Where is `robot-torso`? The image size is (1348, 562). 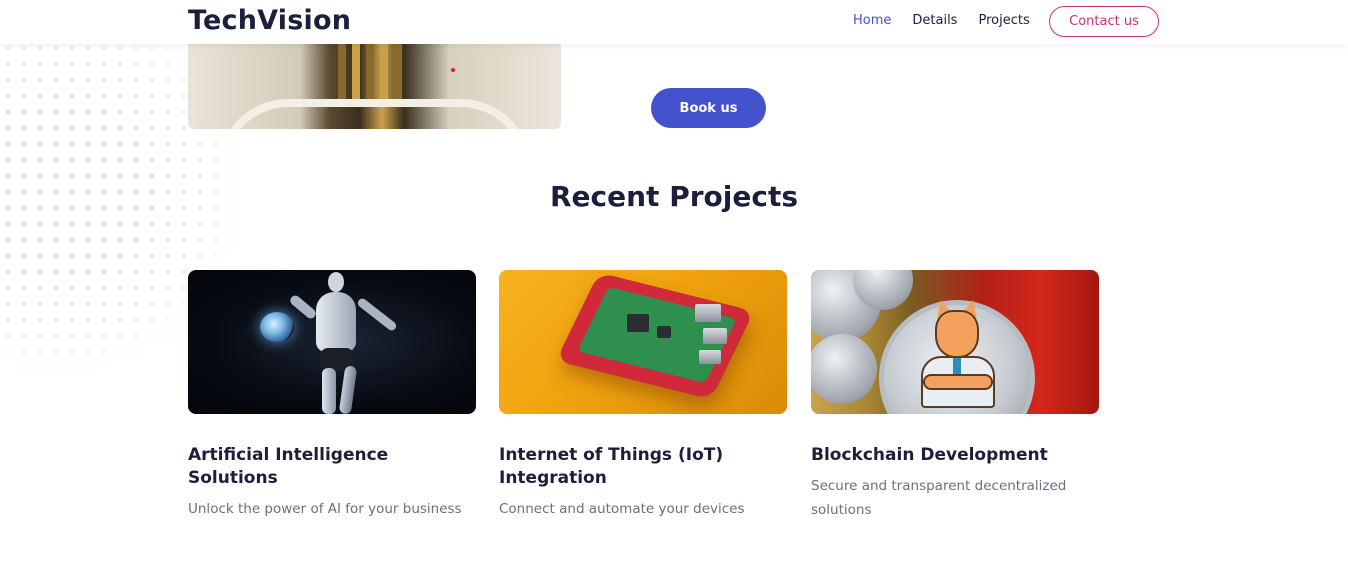
robot-torso is located at coordinates (336, 322).